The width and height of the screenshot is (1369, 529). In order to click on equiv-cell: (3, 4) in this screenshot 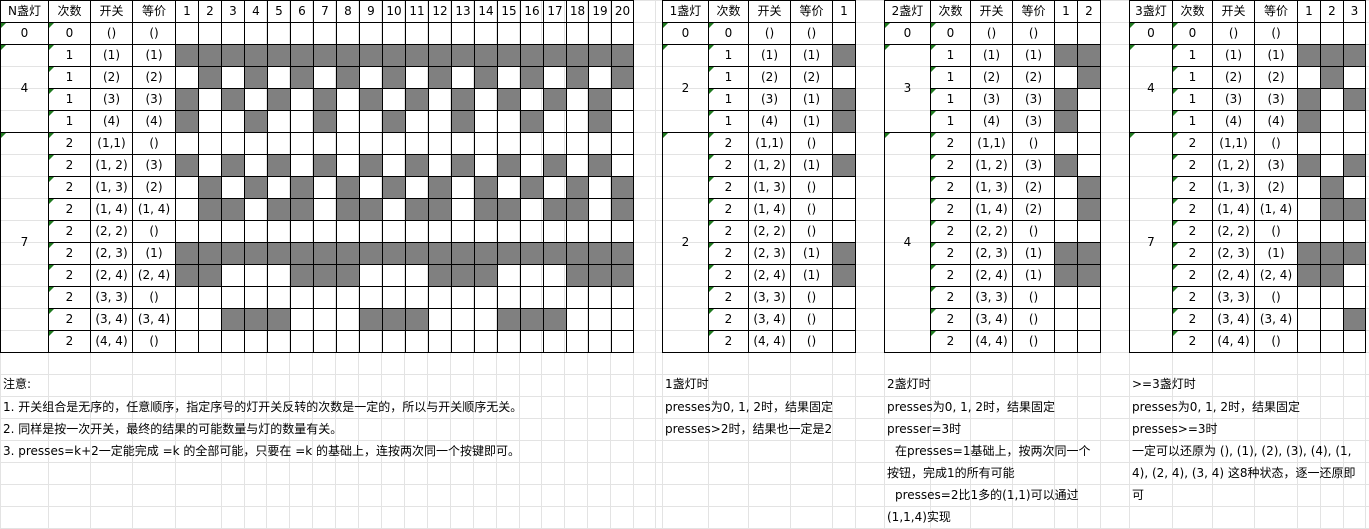, I will do `click(1276, 319)`.